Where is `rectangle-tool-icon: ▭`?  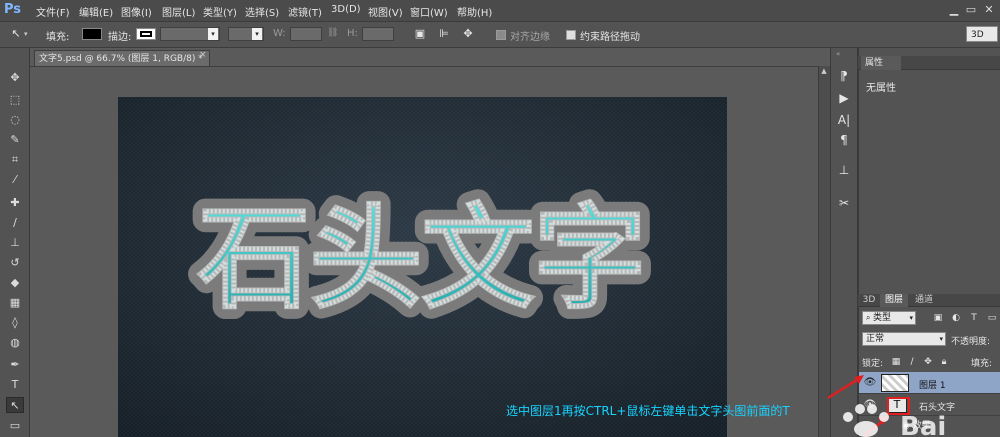 rectangle-tool-icon: ▭ is located at coordinates (15, 426).